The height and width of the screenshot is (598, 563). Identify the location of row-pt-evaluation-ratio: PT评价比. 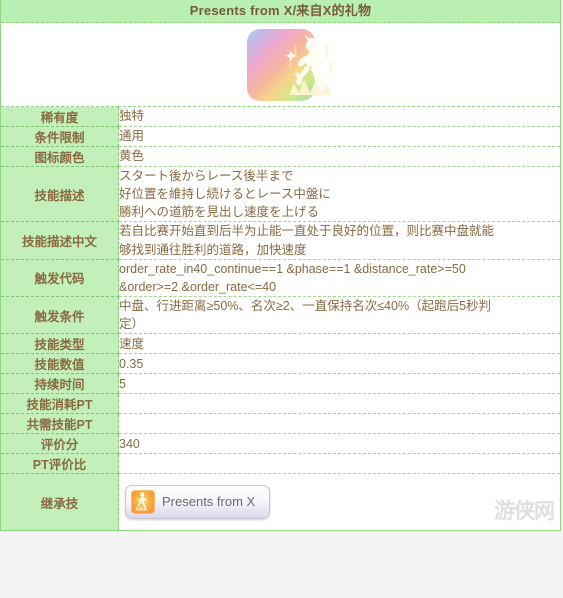
(280, 464).